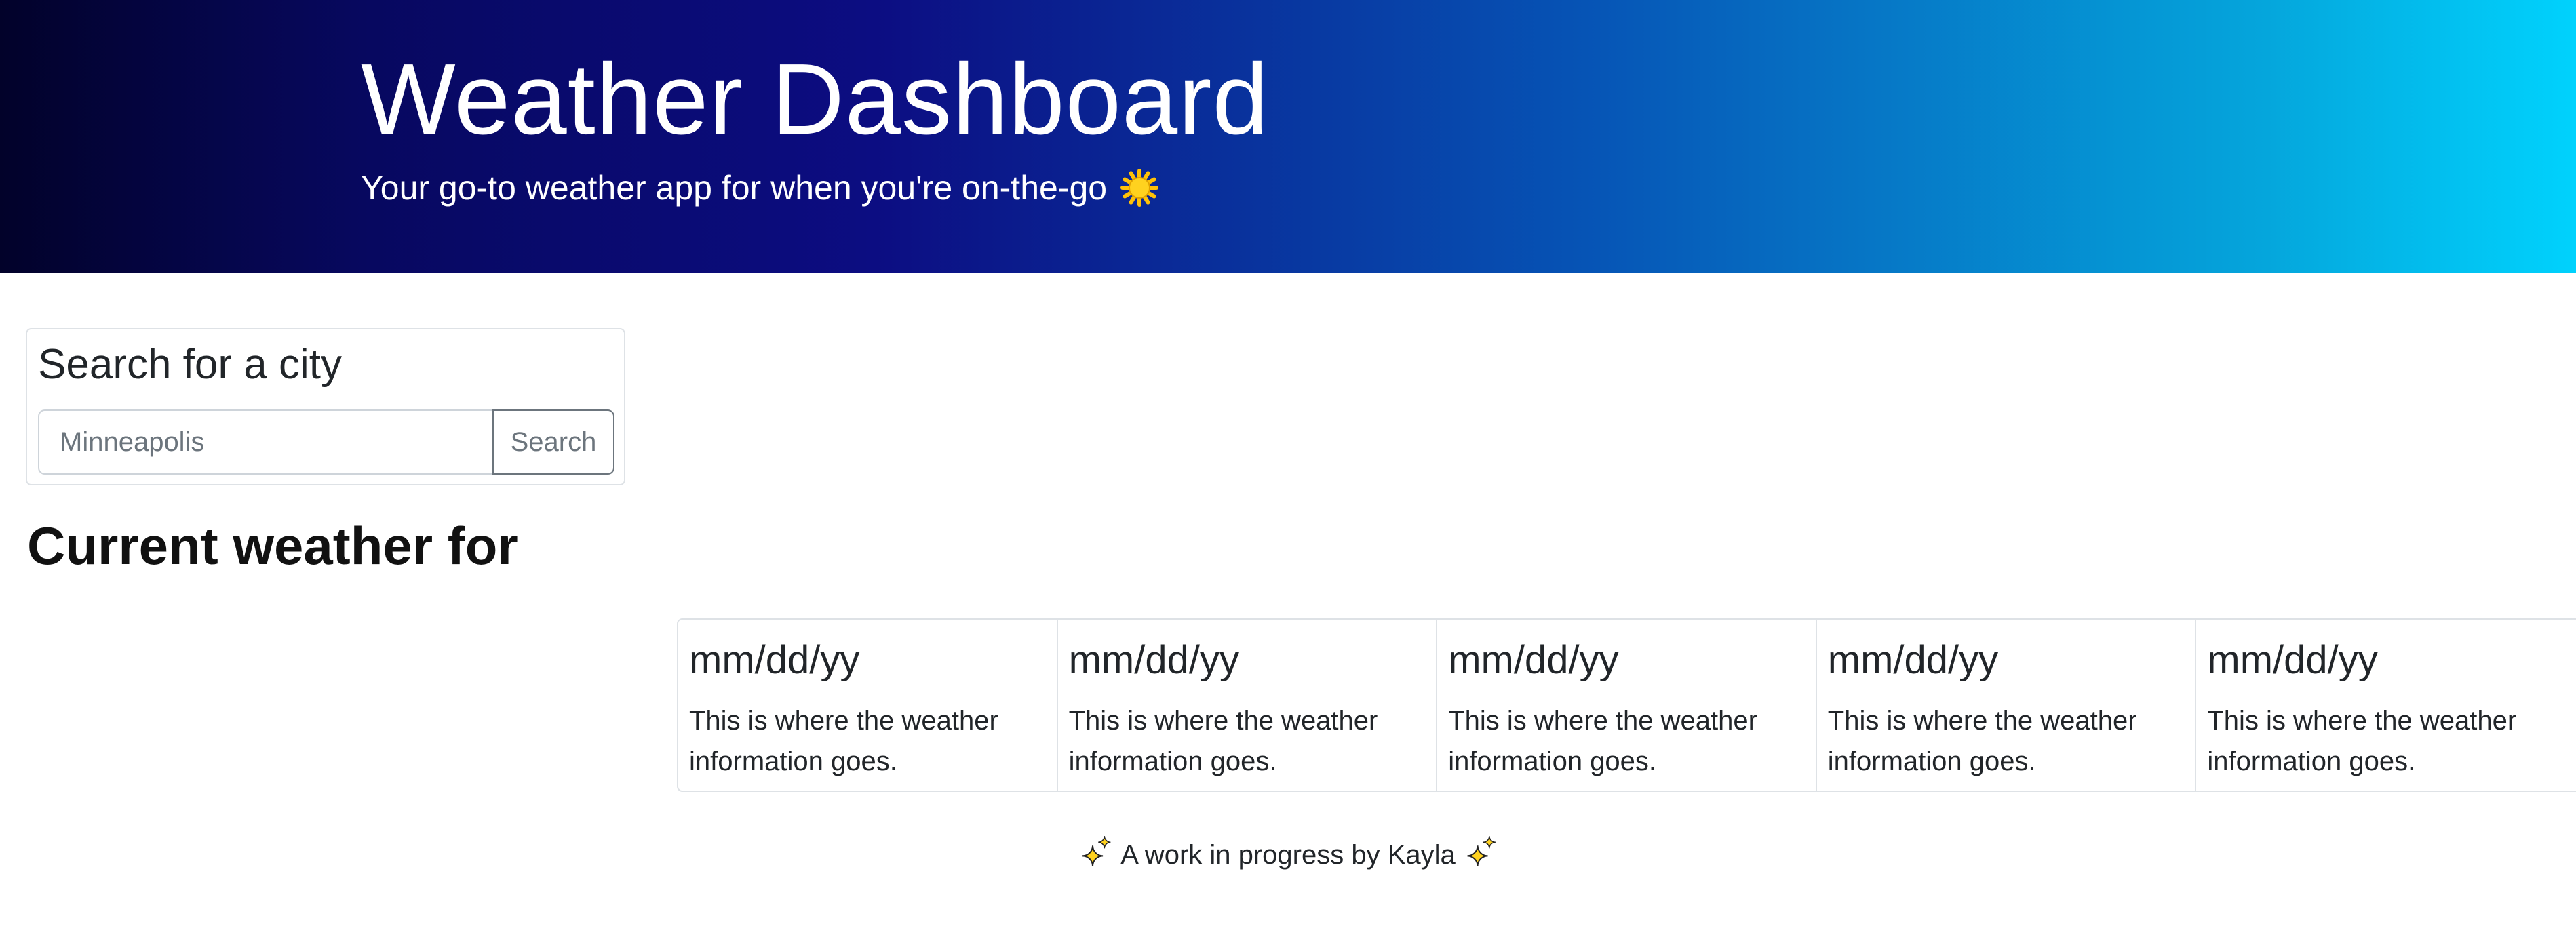 This screenshot has width=2576, height=939. I want to click on current-weather-heading: Current weather for, so click(272, 546).